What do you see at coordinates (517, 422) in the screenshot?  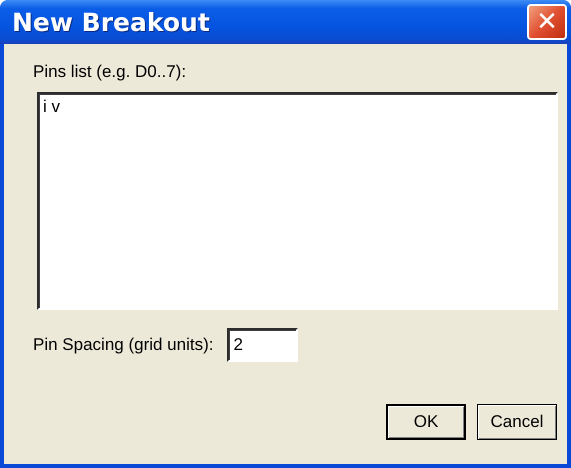 I see `cancel-button: Cancel` at bounding box center [517, 422].